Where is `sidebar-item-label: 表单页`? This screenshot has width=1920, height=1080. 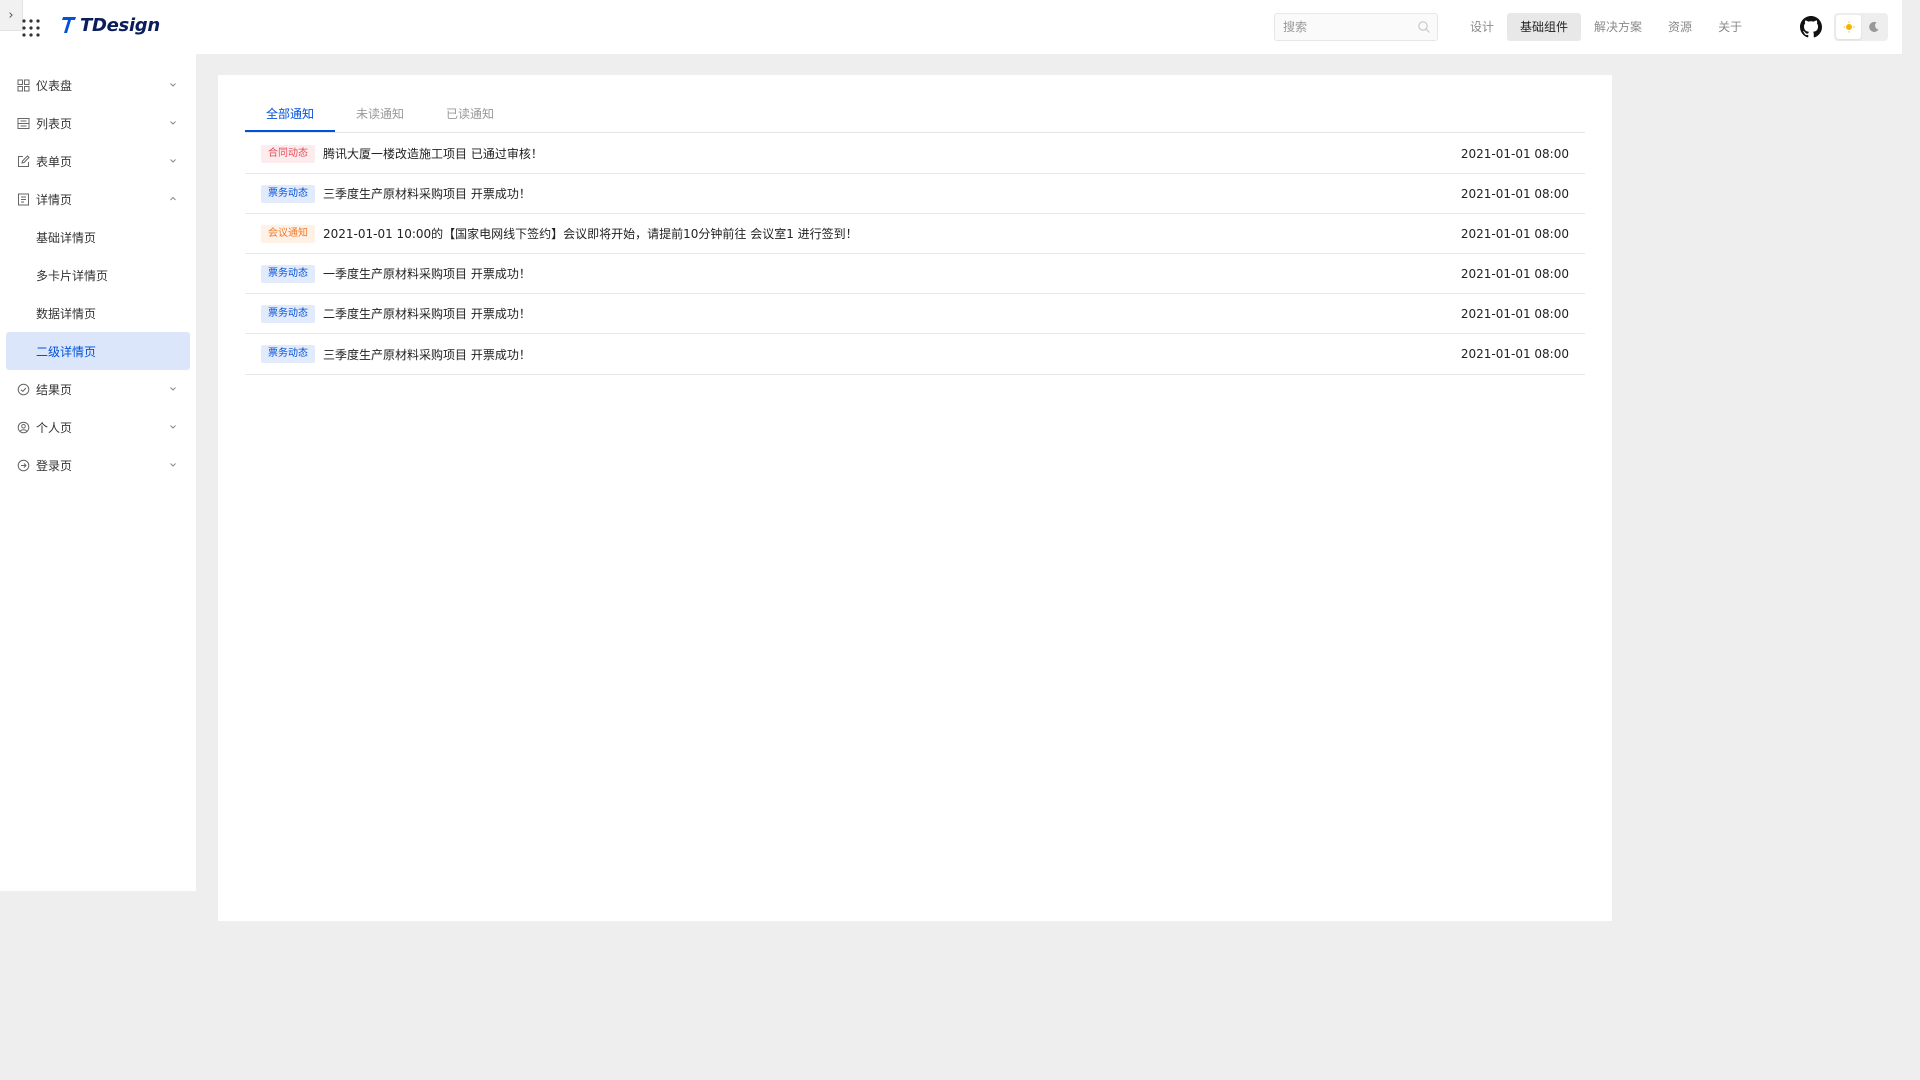 sidebar-item-label: 表单页 is located at coordinates (54, 161).